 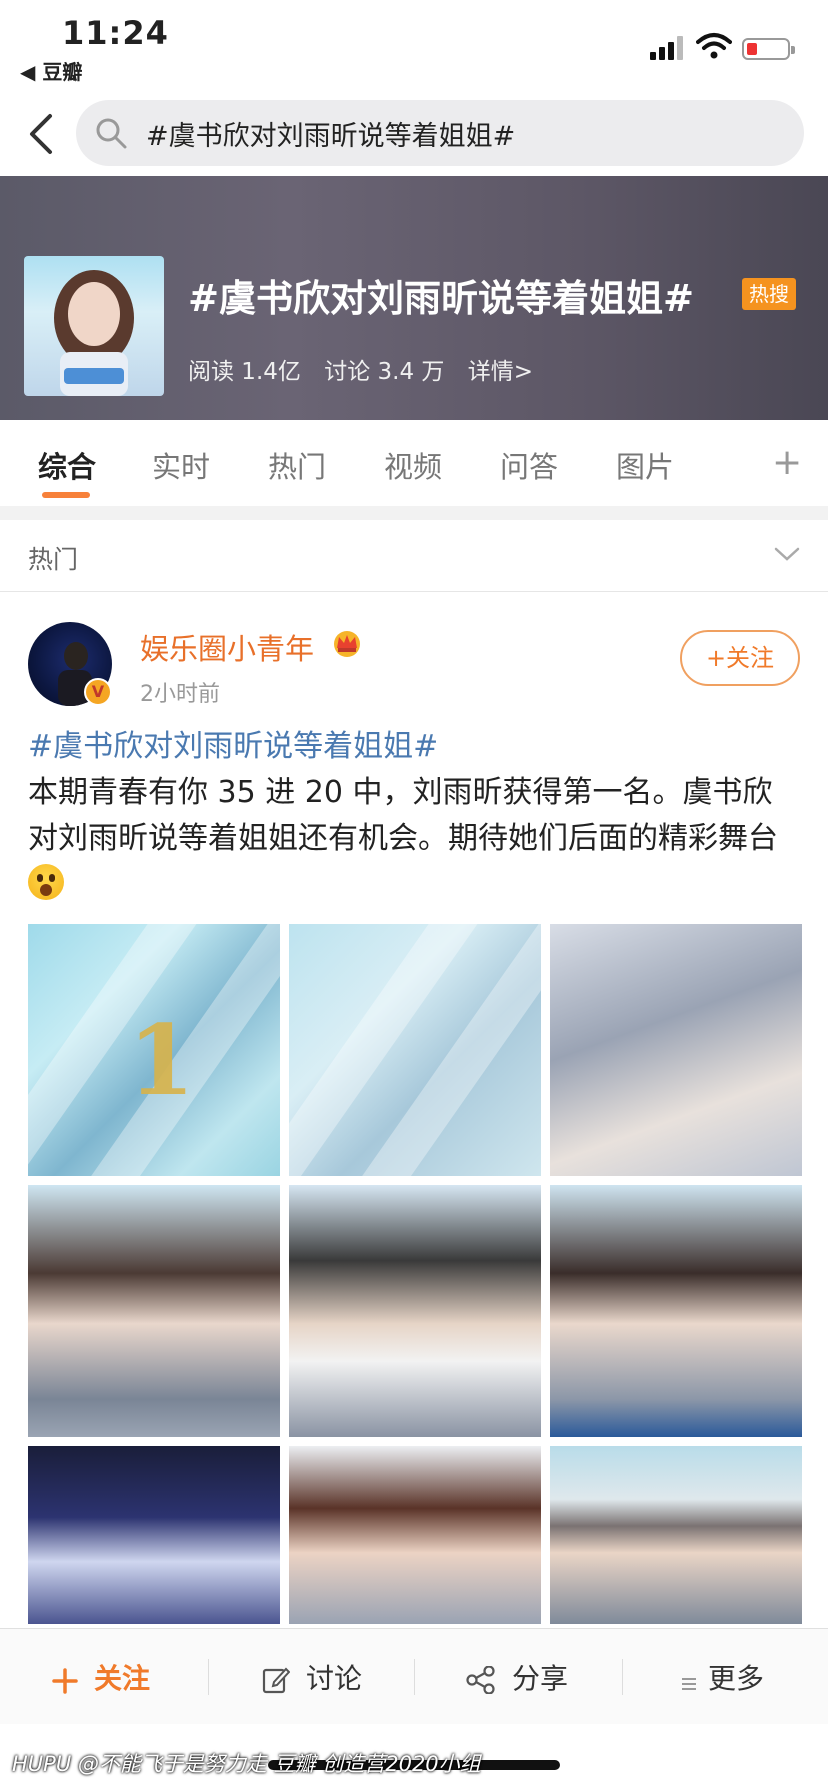 What do you see at coordinates (769, 294) in the screenshot?
I see `hot-search-badge: 热搜` at bounding box center [769, 294].